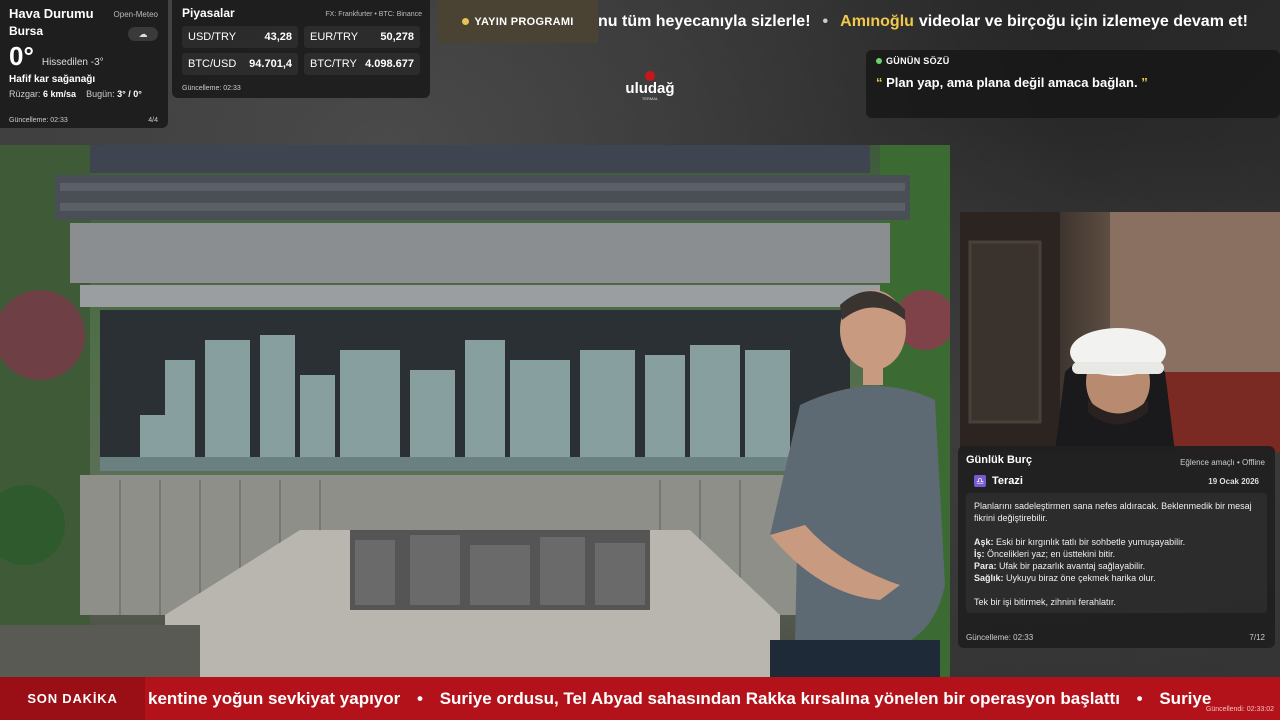 Image resolution: width=1280 pixels, height=720 pixels. Describe the element at coordinates (1051, 554) in the screenshot. I see `horoscope-line-text: Öncelikleri yaz; en üsttekini bitir.` at that location.